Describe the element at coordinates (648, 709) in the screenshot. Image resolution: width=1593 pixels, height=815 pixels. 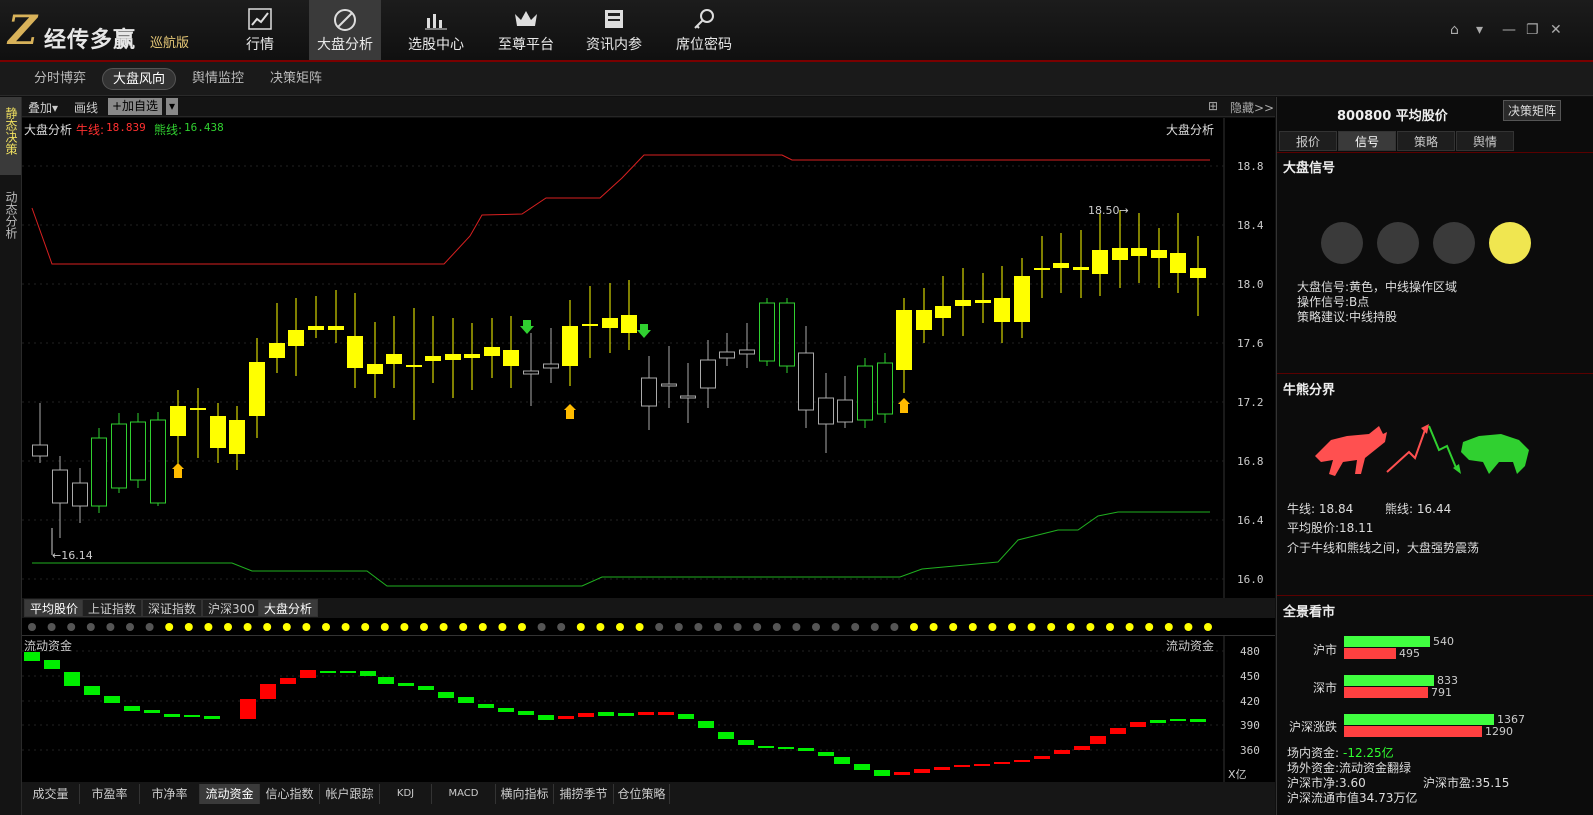
I see `liquidity-chart: 流动资金 流动资金 480 450 420 390 360 X亿` at that location.